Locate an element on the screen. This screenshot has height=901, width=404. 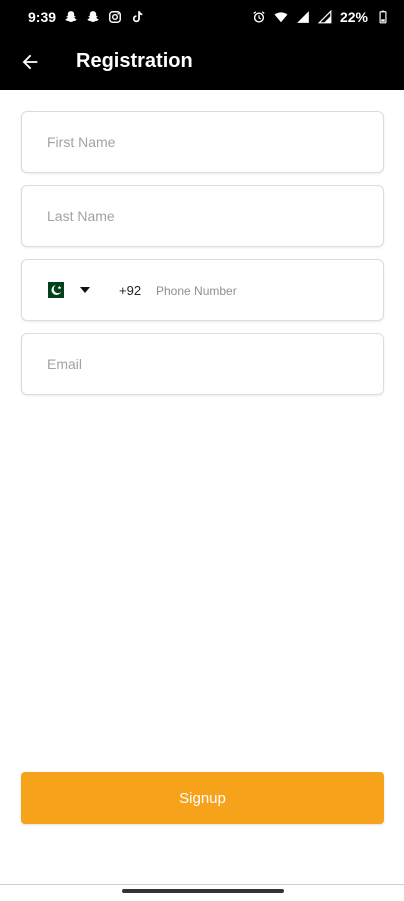
email-field is located at coordinates (202, 364).